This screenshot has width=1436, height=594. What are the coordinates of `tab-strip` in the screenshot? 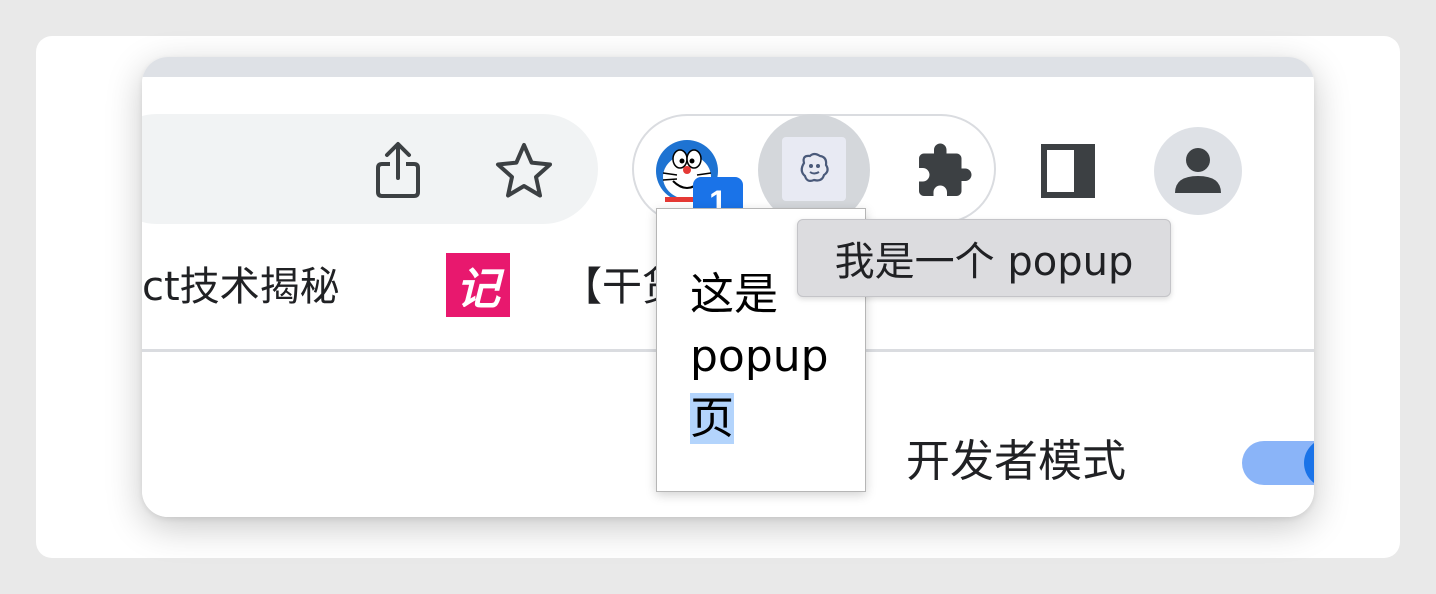 It's located at (728, 67).